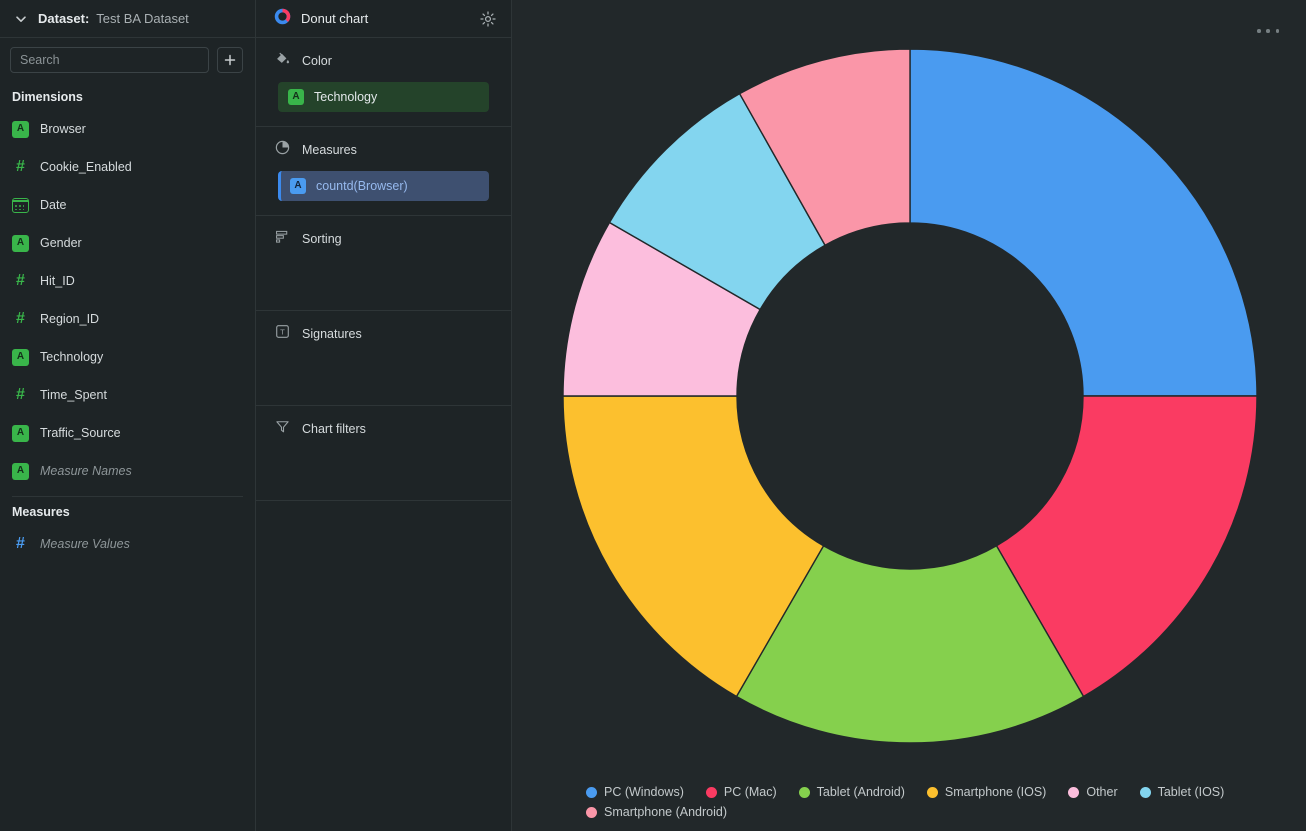 Image resolution: width=1306 pixels, height=831 pixels. What do you see at coordinates (383, 334) in the screenshot?
I see `shelf-signatures-header: T Signatures` at bounding box center [383, 334].